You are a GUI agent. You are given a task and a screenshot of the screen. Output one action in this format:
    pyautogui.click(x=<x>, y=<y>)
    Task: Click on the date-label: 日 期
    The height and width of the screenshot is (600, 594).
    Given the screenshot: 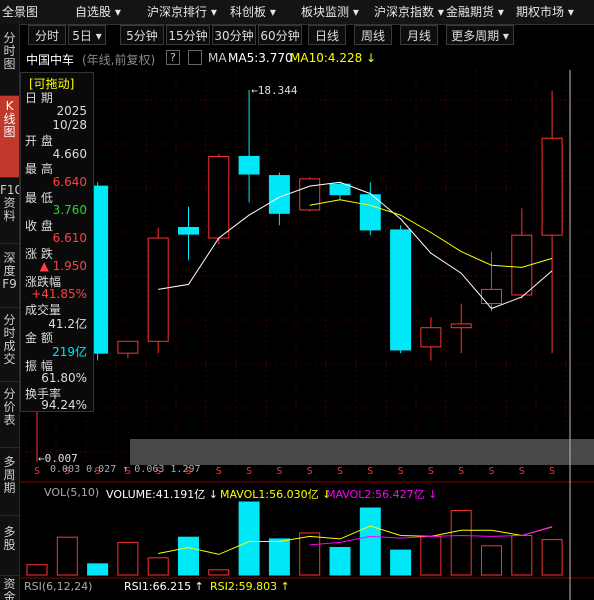 What is the action you would take?
    pyautogui.click(x=39, y=98)
    